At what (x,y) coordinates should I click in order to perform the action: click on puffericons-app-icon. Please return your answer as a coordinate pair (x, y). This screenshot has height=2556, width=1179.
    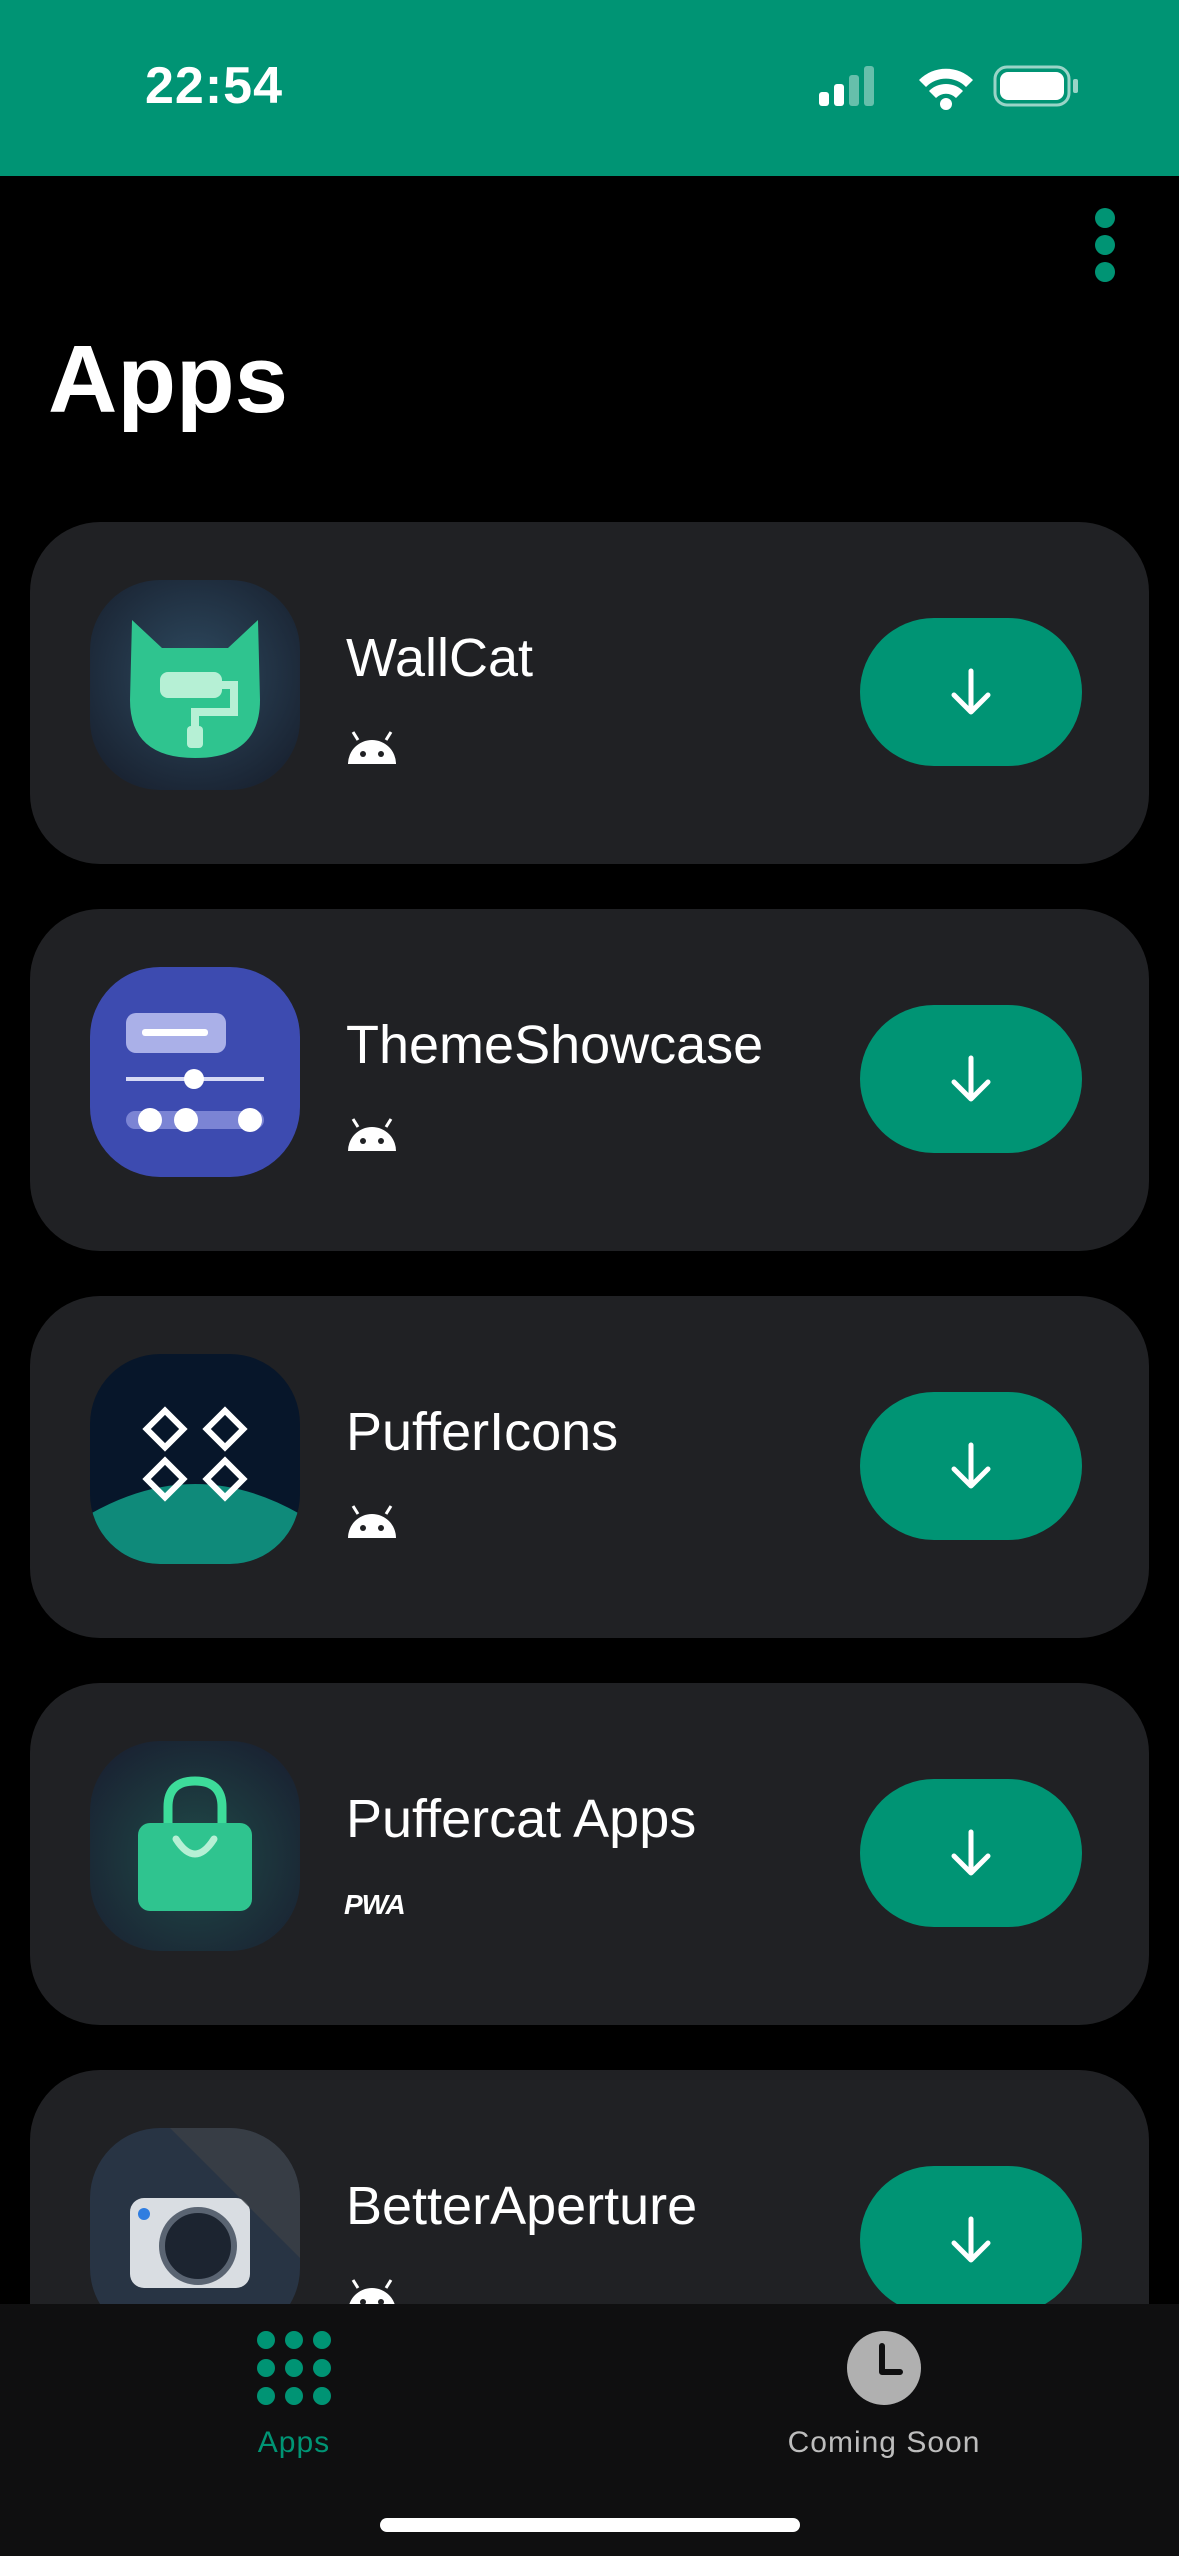
    Looking at the image, I should click on (195, 1459).